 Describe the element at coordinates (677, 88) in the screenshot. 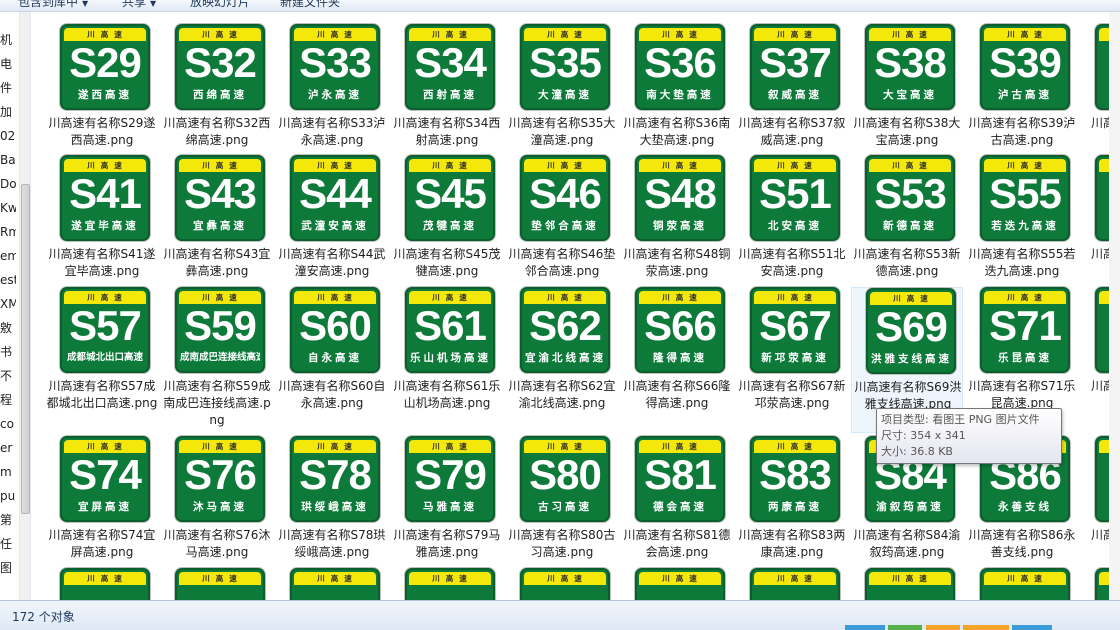

I see `file-item: 川高速 S36 南大垫高速 川高速有名称S36南大垫高速.png` at that location.